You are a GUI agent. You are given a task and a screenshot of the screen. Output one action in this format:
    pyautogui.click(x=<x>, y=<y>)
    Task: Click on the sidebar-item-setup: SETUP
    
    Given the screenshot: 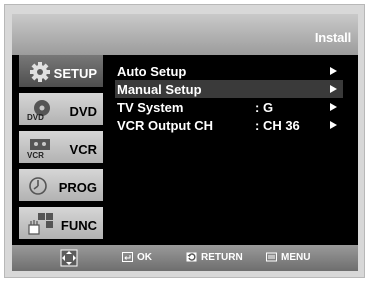 What is the action you would take?
    pyautogui.click(x=61, y=72)
    